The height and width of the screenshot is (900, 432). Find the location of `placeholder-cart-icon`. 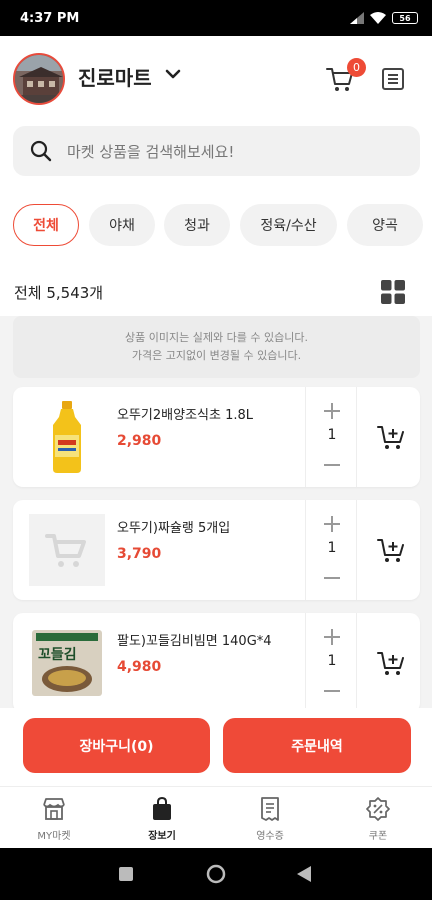

placeholder-cart-icon is located at coordinates (65, 550).